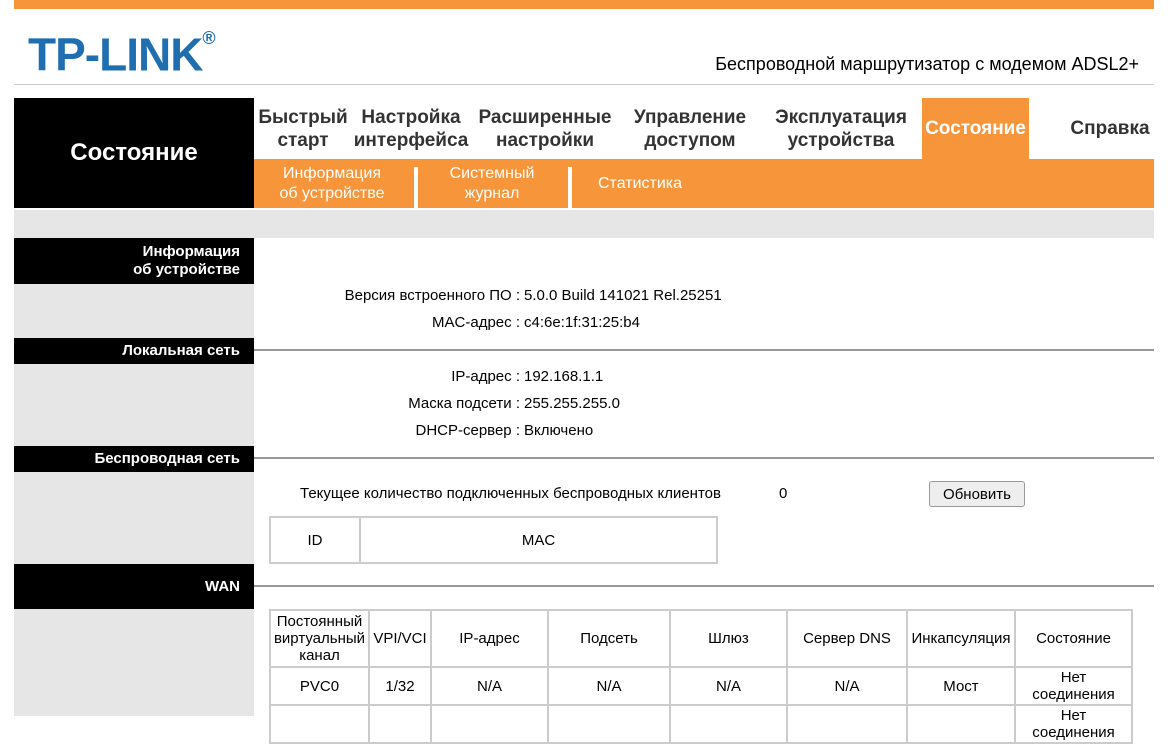 The image size is (1168, 744). What do you see at coordinates (1110, 128) in the screenshot?
I see `tab-help: Справка` at bounding box center [1110, 128].